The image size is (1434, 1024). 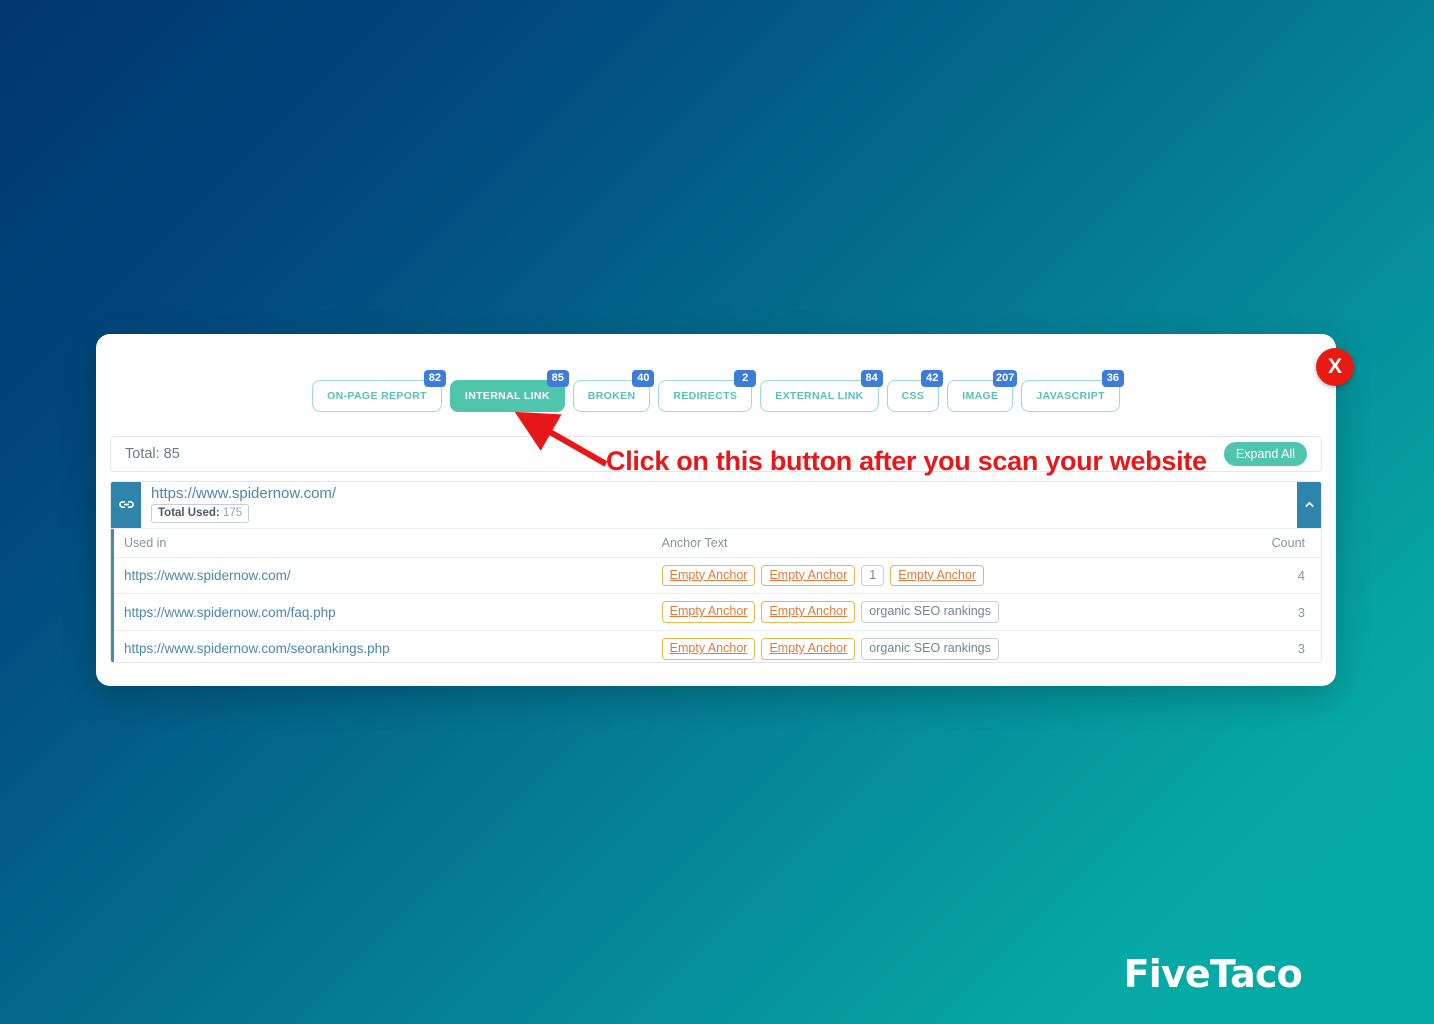 I want to click on tab-redirects: REDIRECTS 2, so click(x=707, y=391).